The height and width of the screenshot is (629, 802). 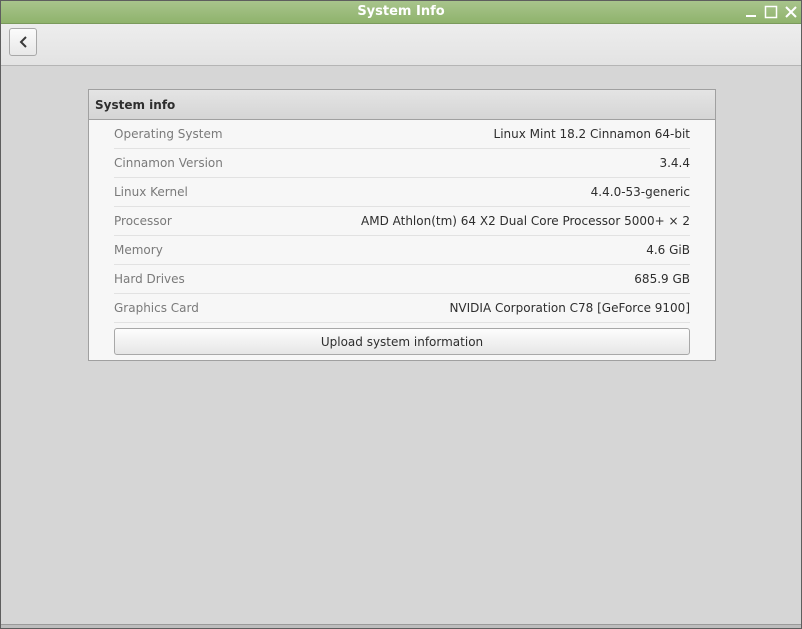 I want to click on row-value: 4.4.0-53-generic, so click(x=640, y=192).